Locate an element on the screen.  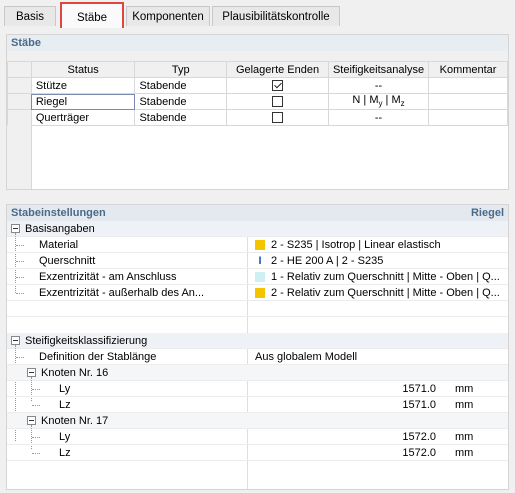
tab-komponenten: Komponenten is located at coordinates (168, 16).